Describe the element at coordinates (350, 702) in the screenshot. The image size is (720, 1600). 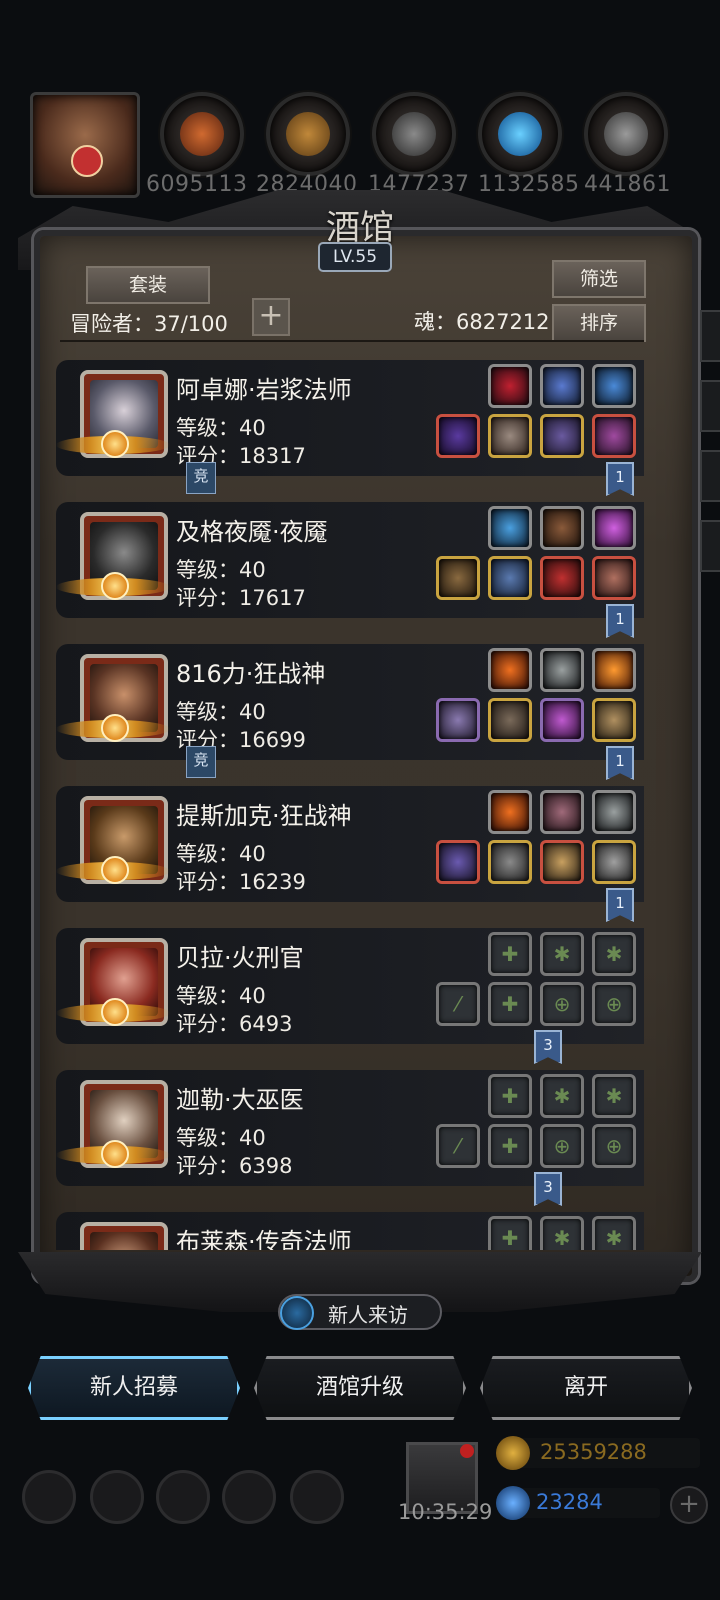
I see `hero-card: 816力·狂战神 等级：40 评分：16699` at that location.